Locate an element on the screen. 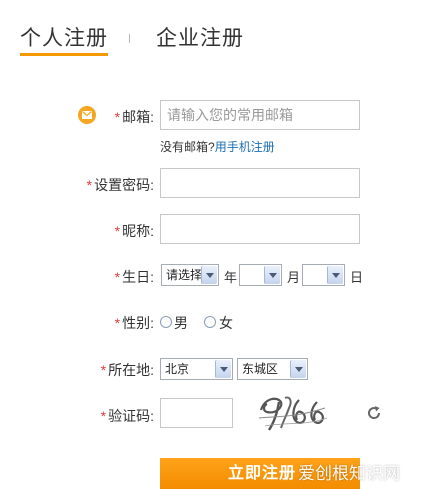 Image resolution: width=432 pixels, height=489 pixels. birth-year-value: 请选择 is located at coordinates (184, 275).